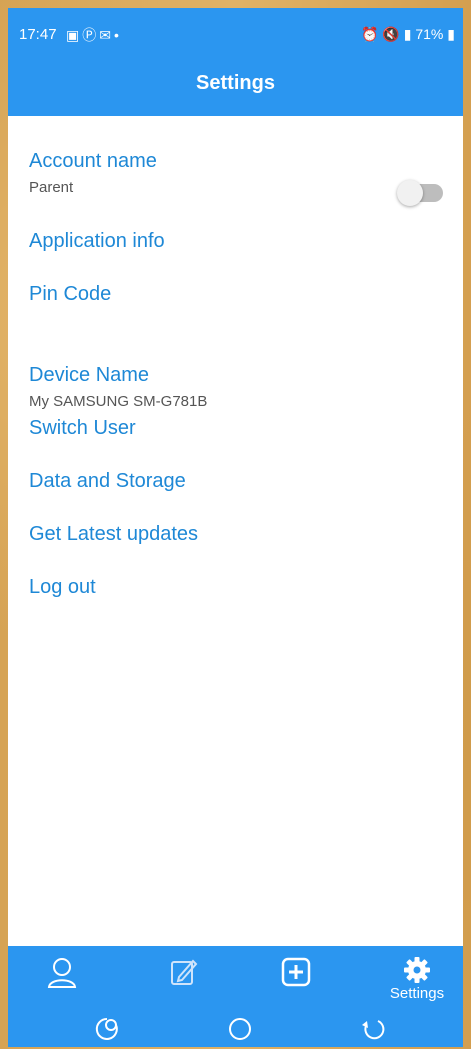 This screenshot has height=1049, width=471. What do you see at coordinates (417, 993) in the screenshot?
I see `tab-settings-label: Settings` at bounding box center [417, 993].